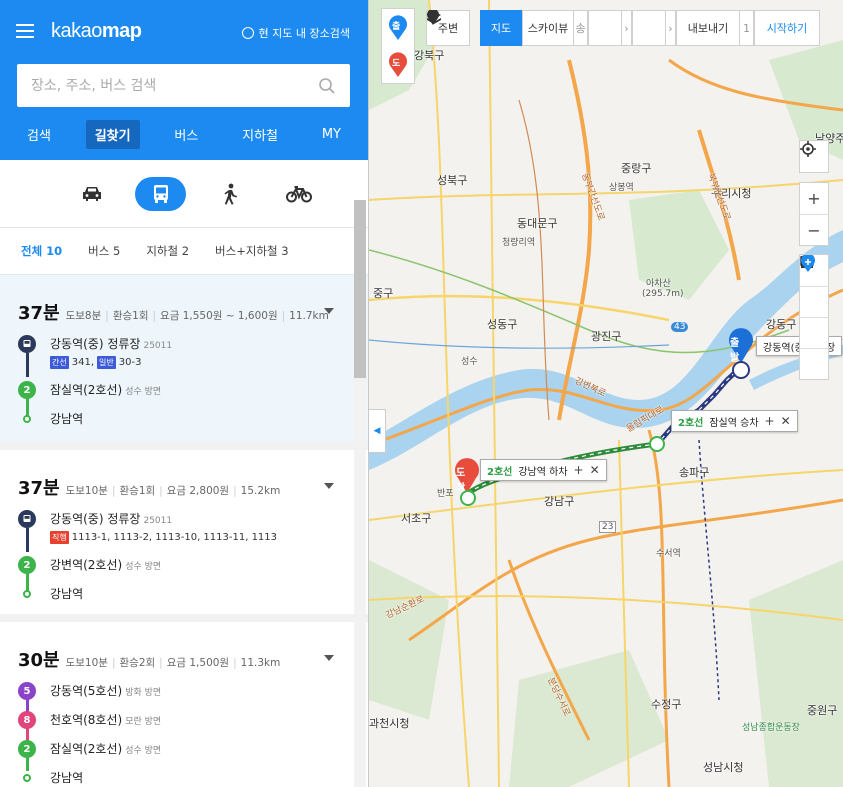 Image resolution: width=843 pixels, height=787 pixels. Describe the element at coordinates (814, 198) in the screenshot. I see `zoom-in-button: +` at that location.